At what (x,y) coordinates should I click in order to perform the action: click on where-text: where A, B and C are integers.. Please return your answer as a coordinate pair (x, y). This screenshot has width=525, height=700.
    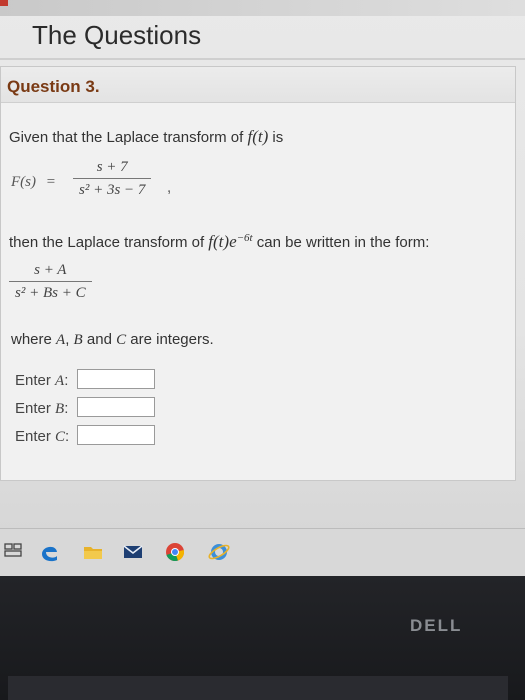
    Looking at the image, I should click on (112, 340).